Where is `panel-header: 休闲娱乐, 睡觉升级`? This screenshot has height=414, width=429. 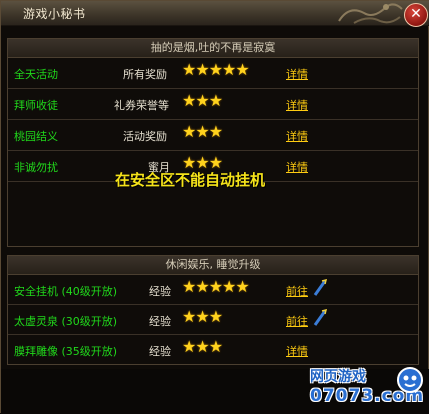
panel-header: 休闲娱乐, 睡觉升级 is located at coordinates (213, 265).